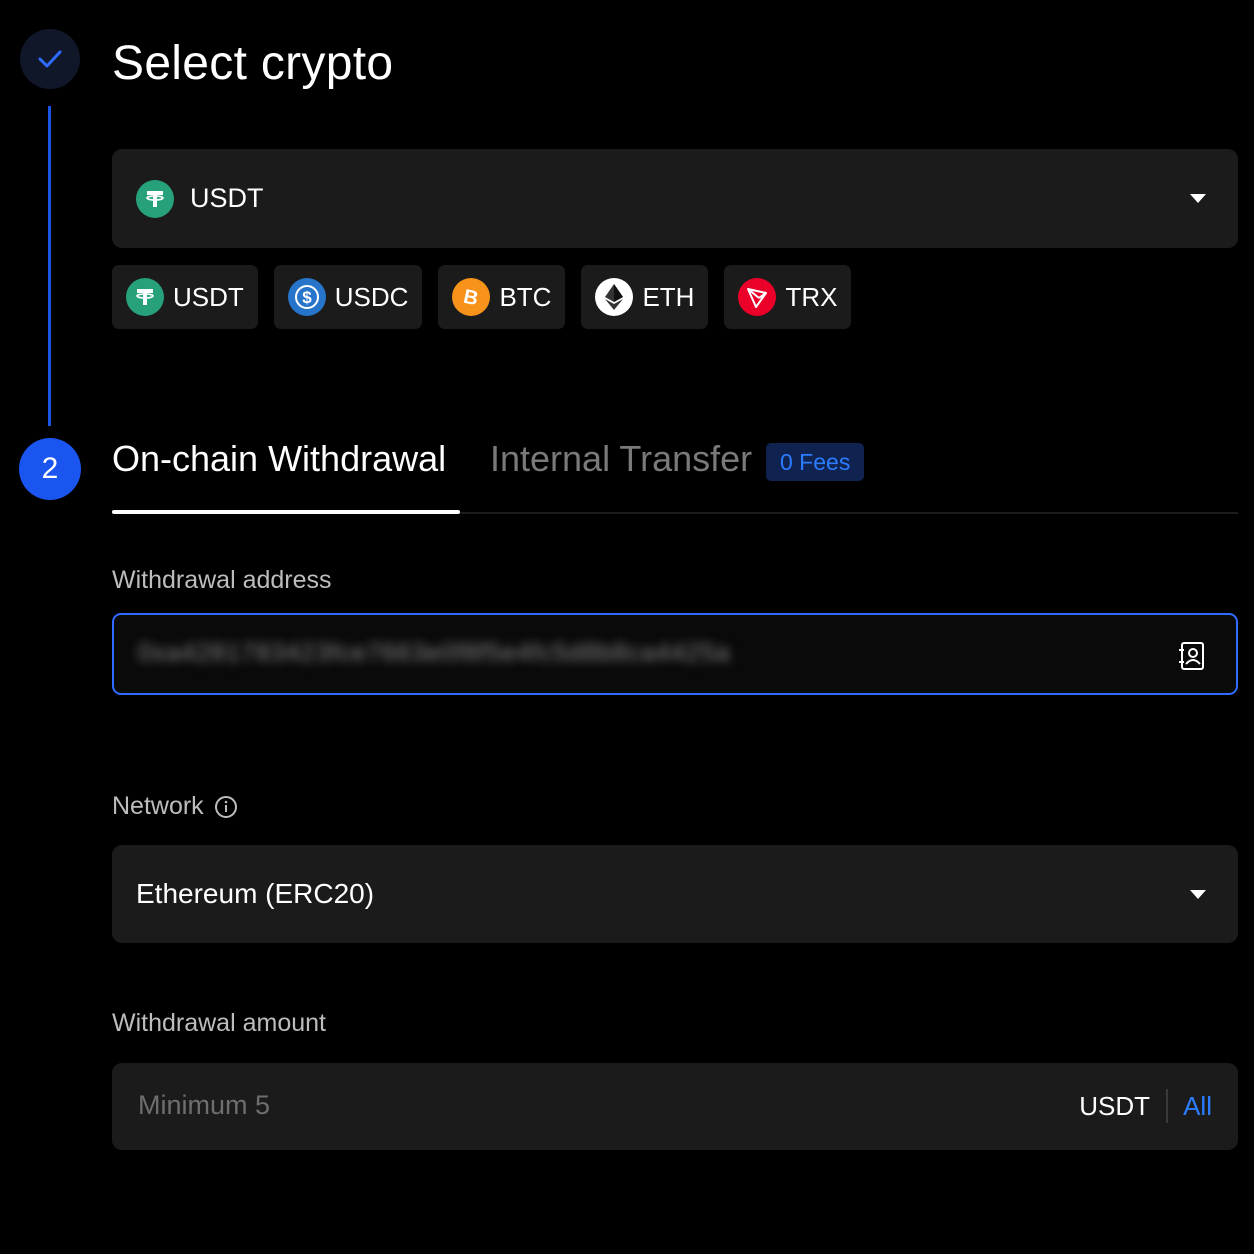 This screenshot has height=1254, width=1254. I want to click on usdc-icon: $, so click(306, 297).